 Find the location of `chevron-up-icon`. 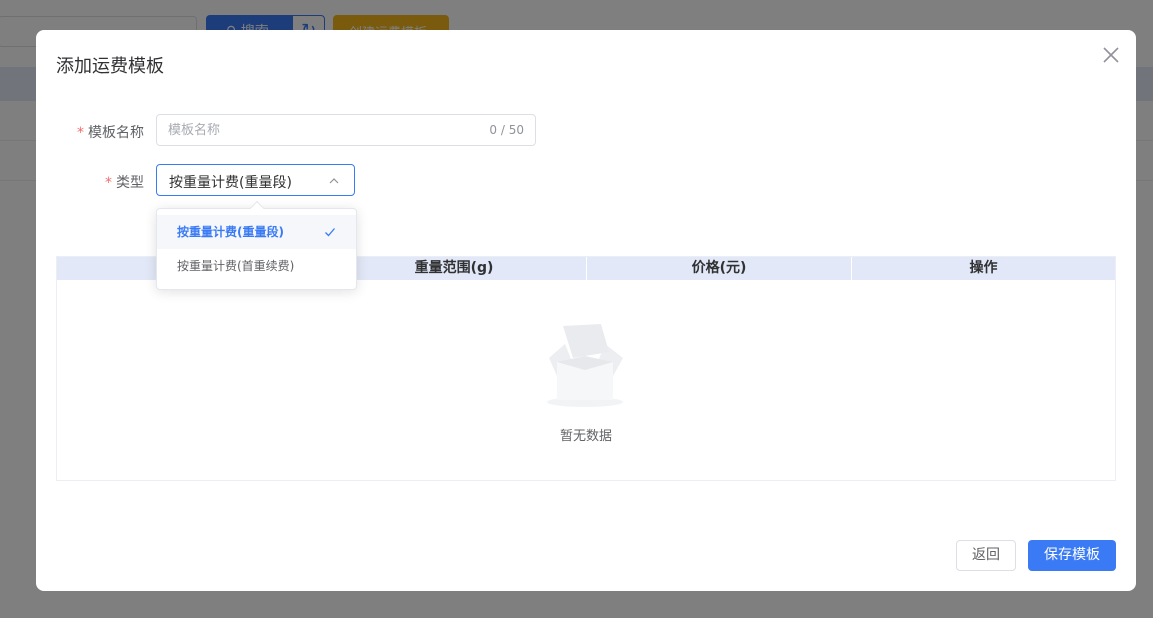

chevron-up-icon is located at coordinates (334, 181).